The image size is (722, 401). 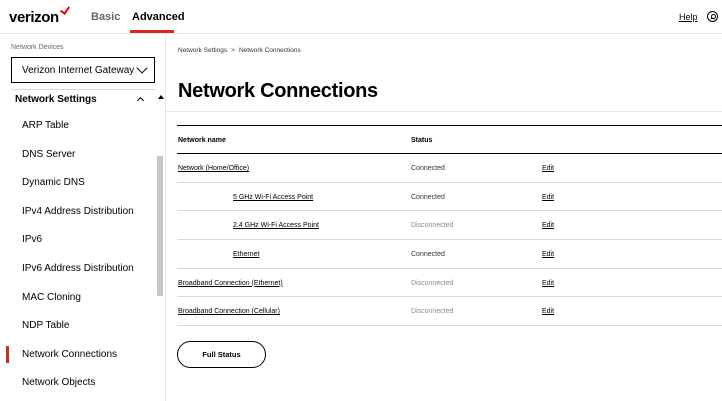 What do you see at coordinates (361, 17) in the screenshot?
I see `top-navigation-bar: verizon Basic Advanced Help` at bounding box center [361, 17].